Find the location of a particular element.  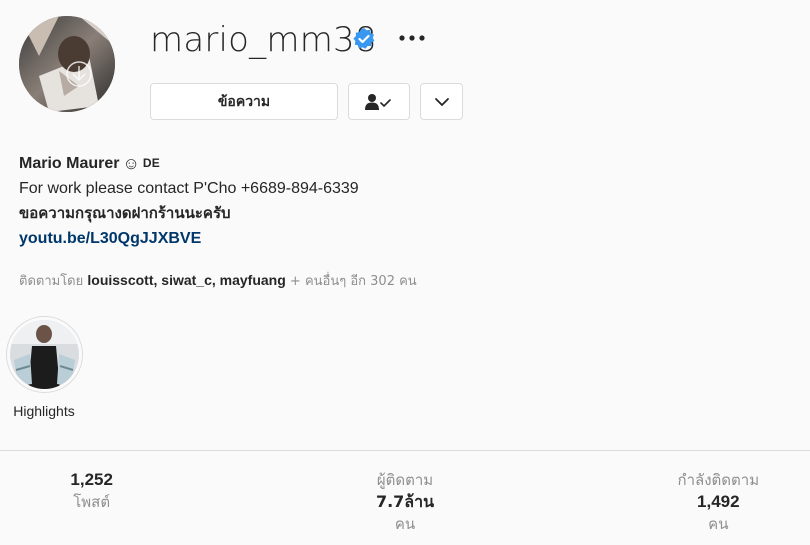

avatar-image is located at coordinates (67, 64).